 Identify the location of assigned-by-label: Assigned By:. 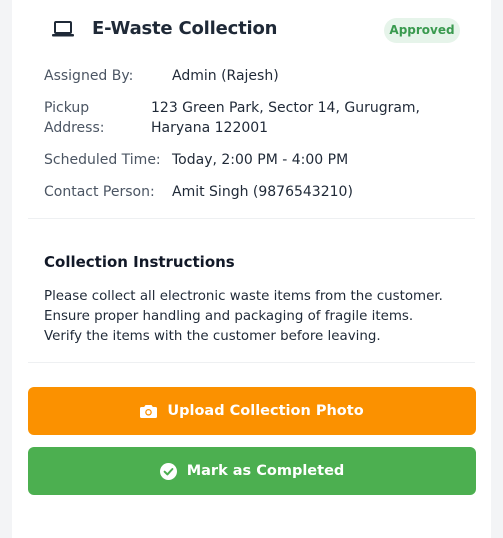
(89, 76).